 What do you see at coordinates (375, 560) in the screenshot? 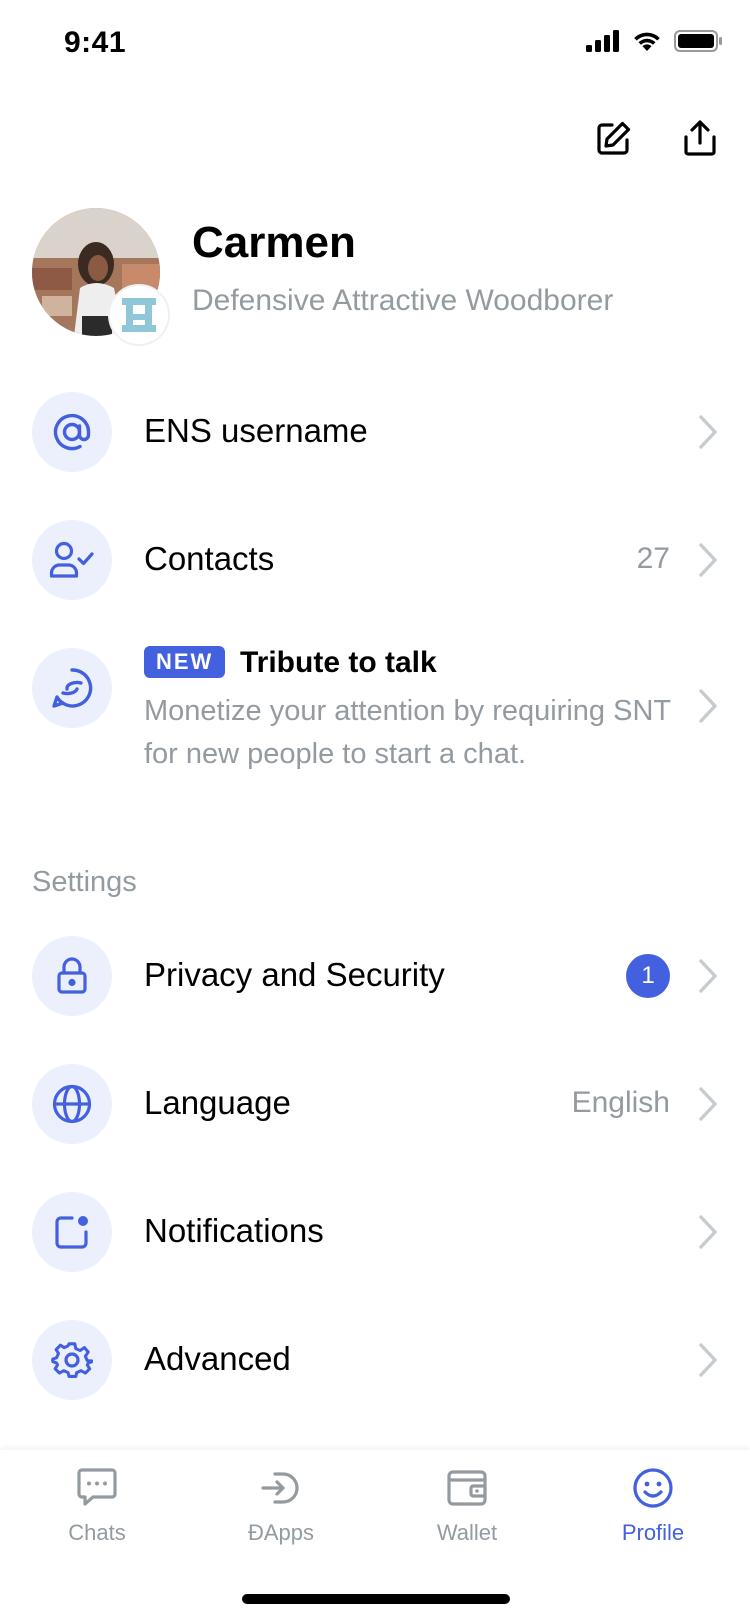
I see `contacts-row: Contacts 27` at bounding box center [375, 560].